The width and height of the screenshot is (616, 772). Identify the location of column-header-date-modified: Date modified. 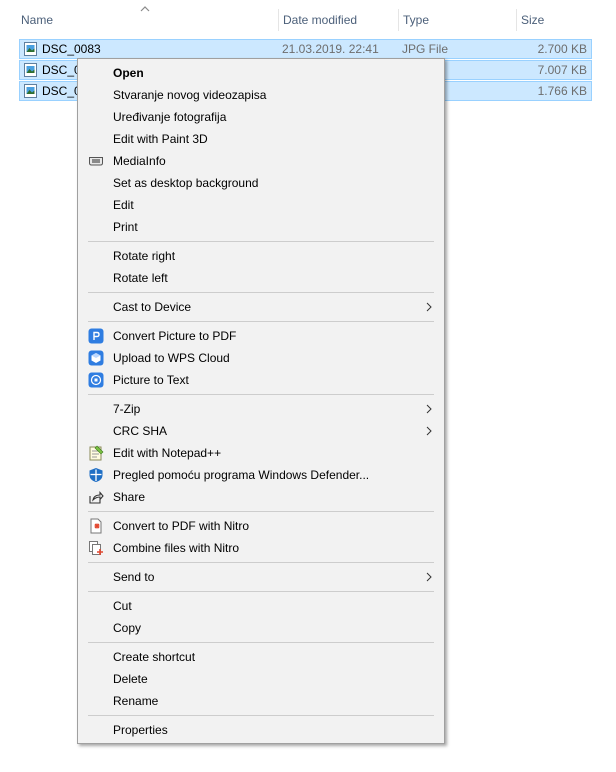
(338, 20).